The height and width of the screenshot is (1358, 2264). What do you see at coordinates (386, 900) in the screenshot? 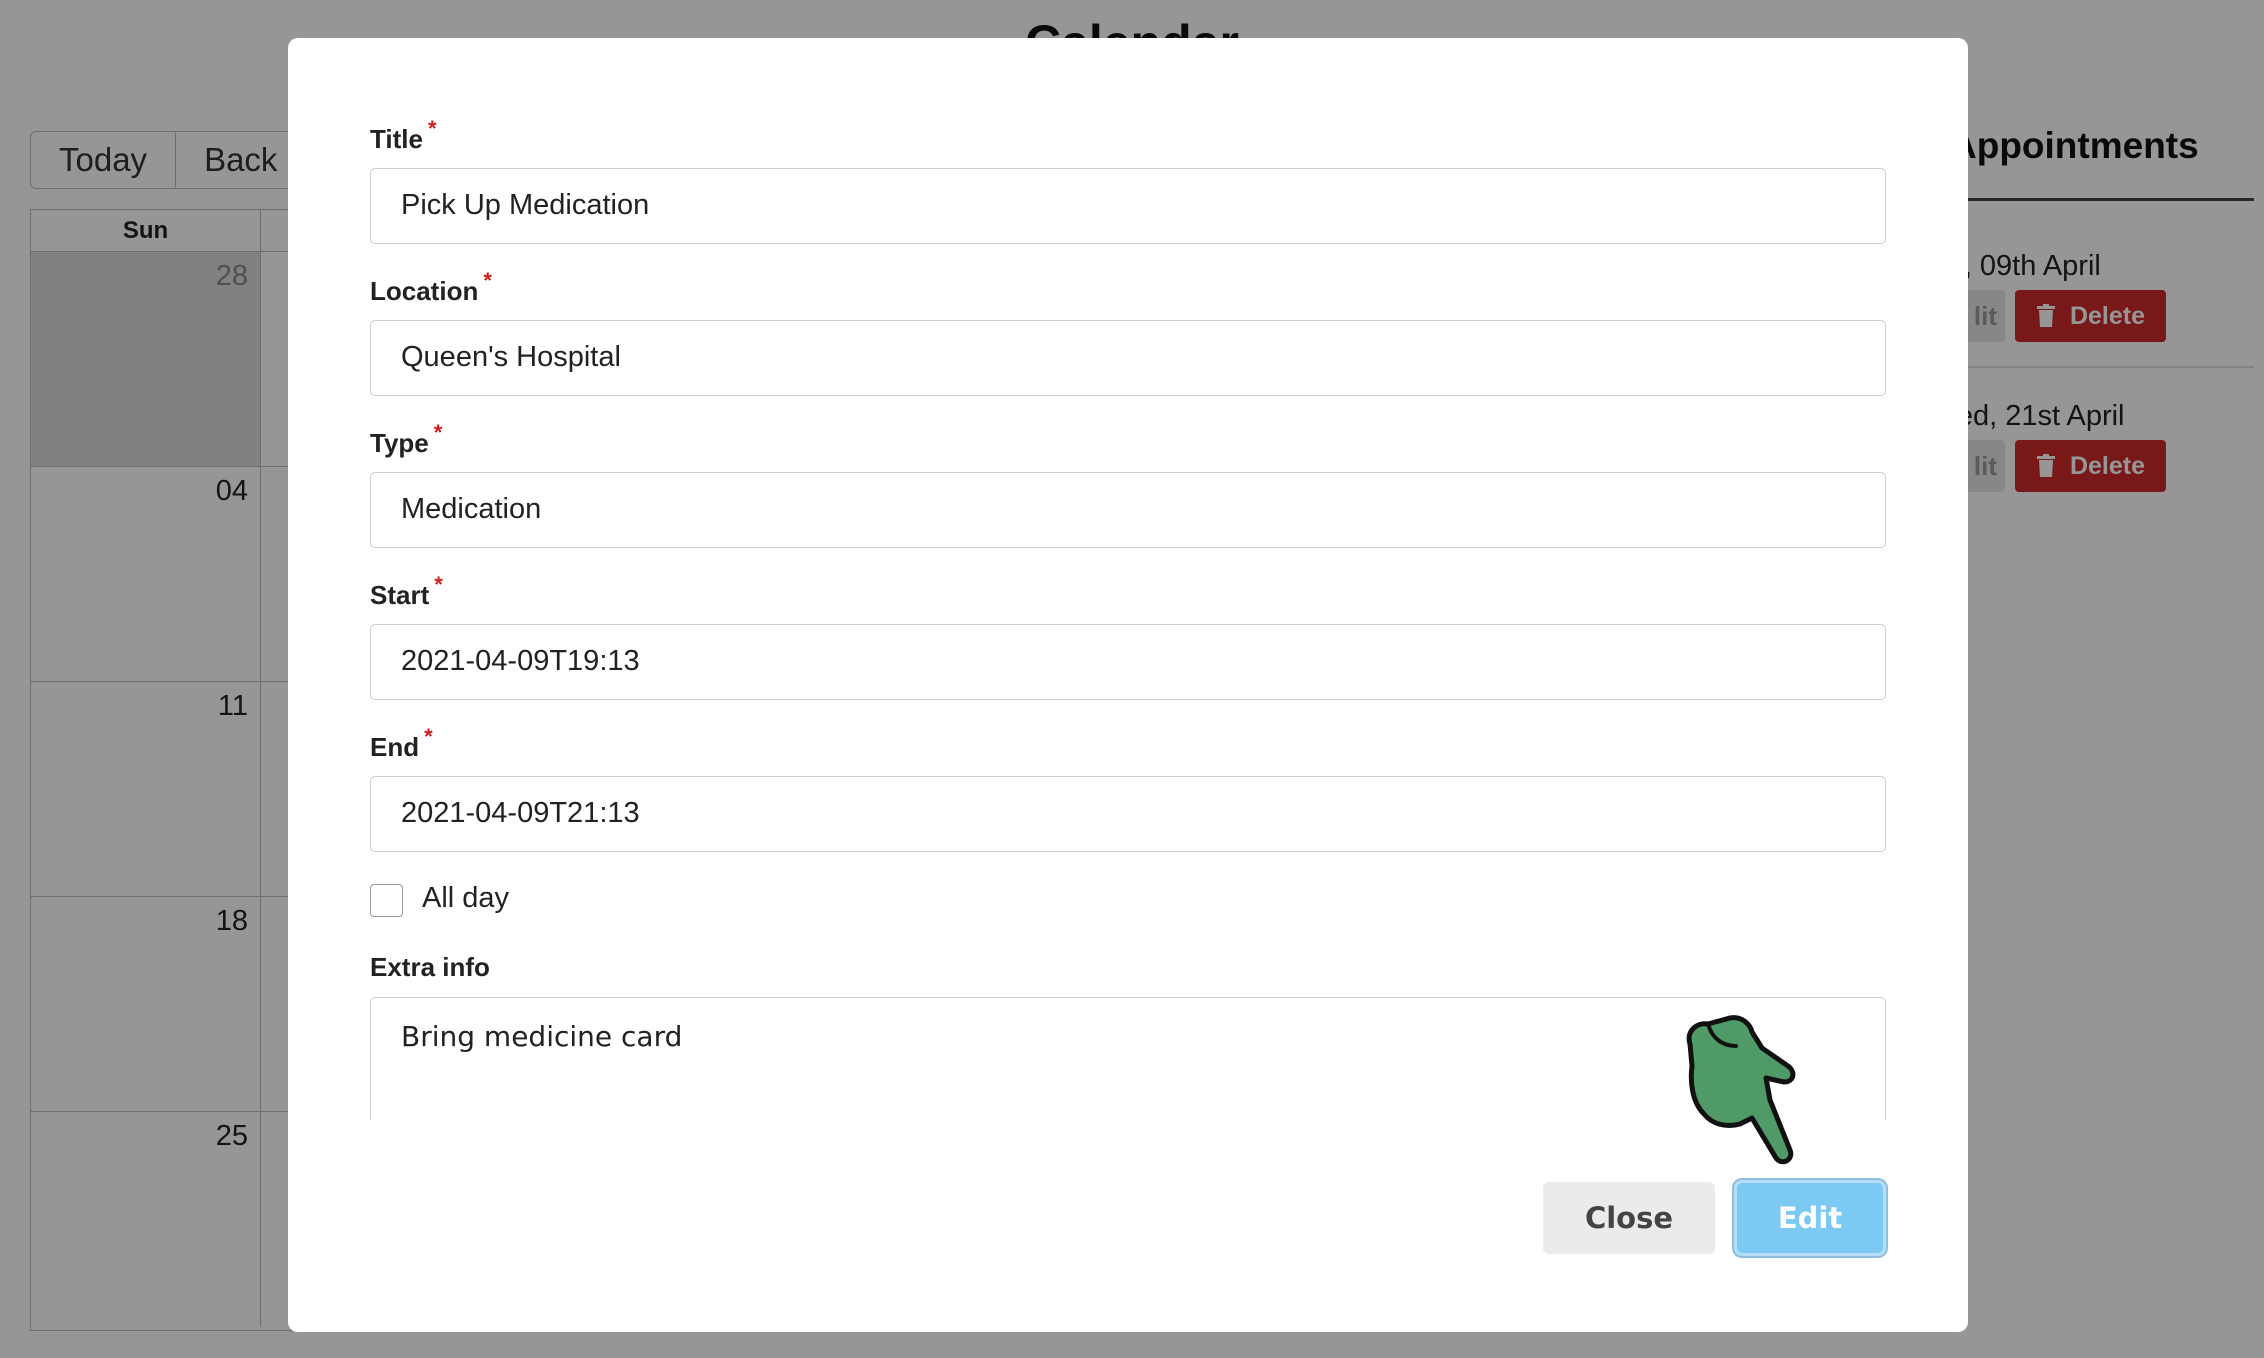
I see `all-day-checkbox` at bounding box center [386, 900].